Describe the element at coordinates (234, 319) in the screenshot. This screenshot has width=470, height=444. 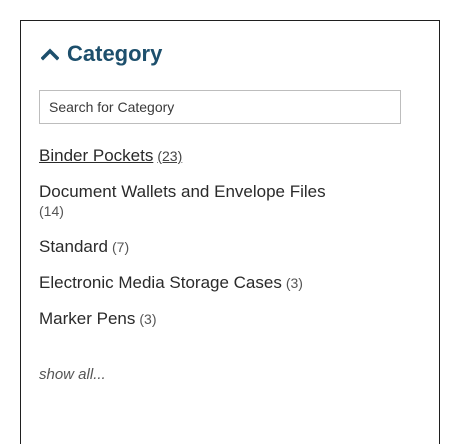
I see `category-item-marker-pens: Marker Pens (3)` at that location.